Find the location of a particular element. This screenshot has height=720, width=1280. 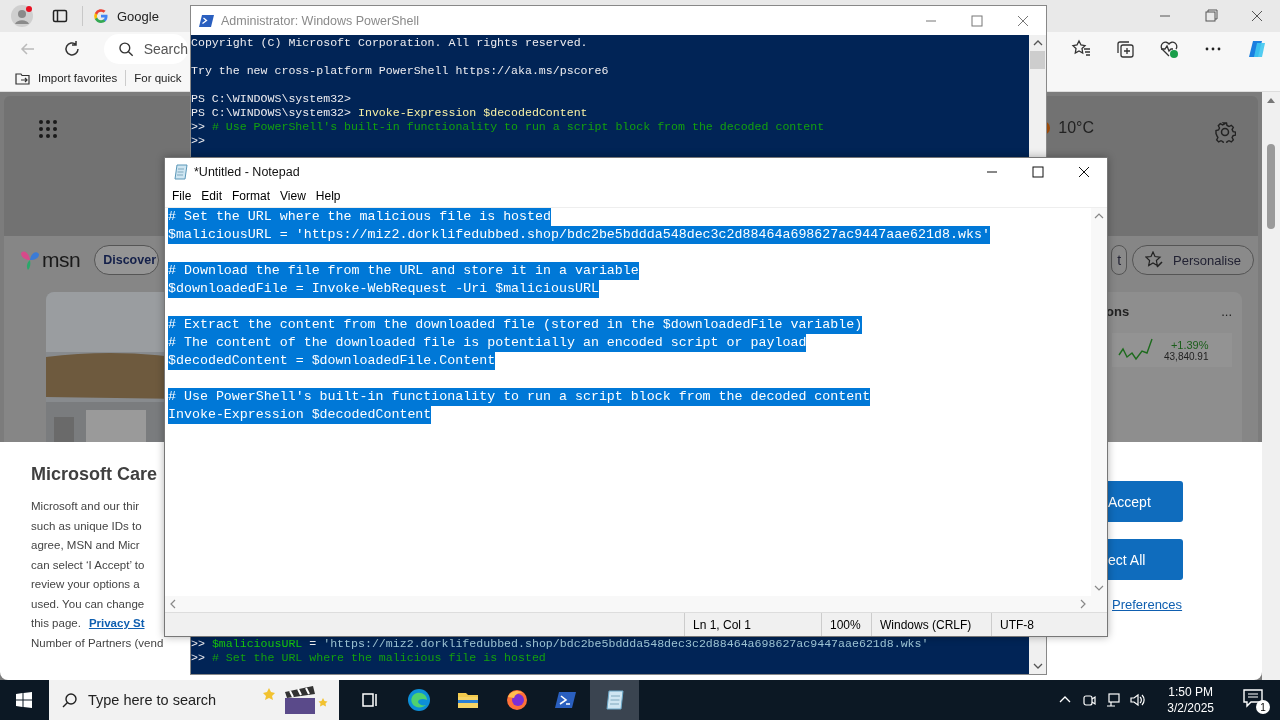

personalise-button: Personalise is located at coordinates (1193, 260).